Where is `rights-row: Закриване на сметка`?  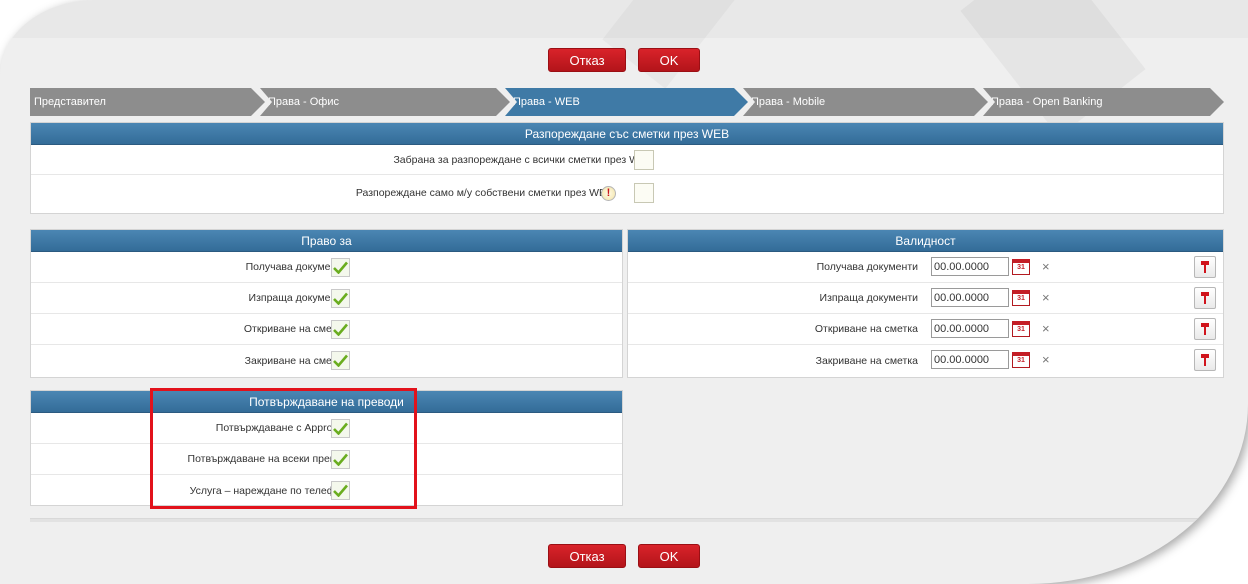 rights-row: Закриване на сметка is located at coordinates (326, 360).